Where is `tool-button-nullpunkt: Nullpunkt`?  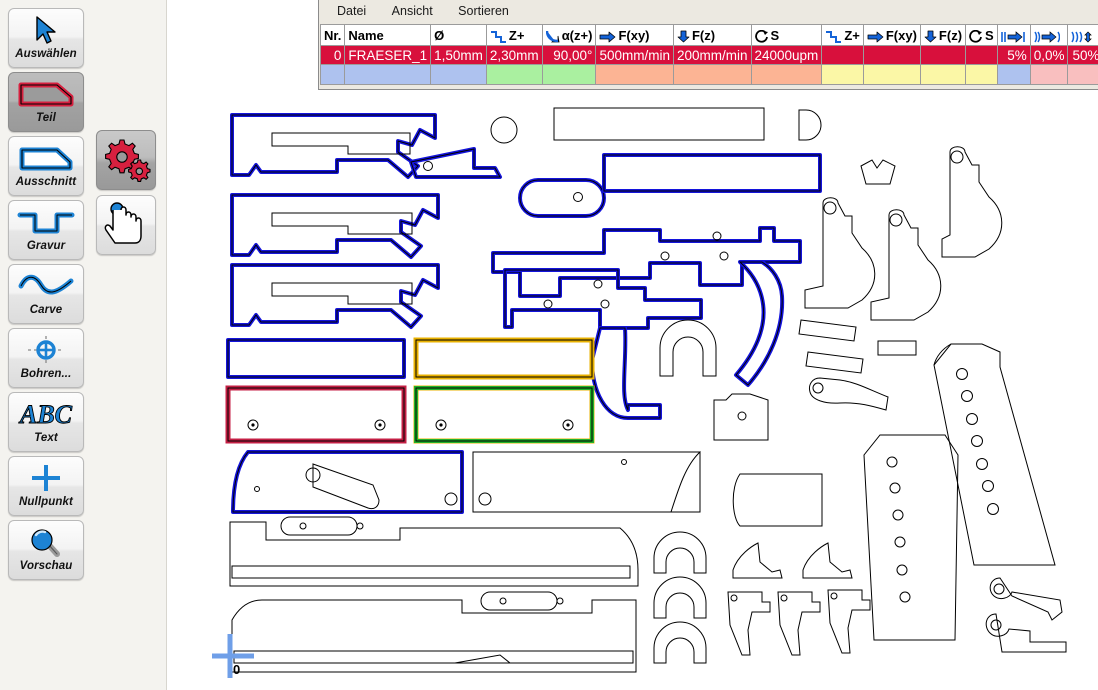 tool-button-nullpunkt: Nullpunkt is located at coordinates (46, 486).